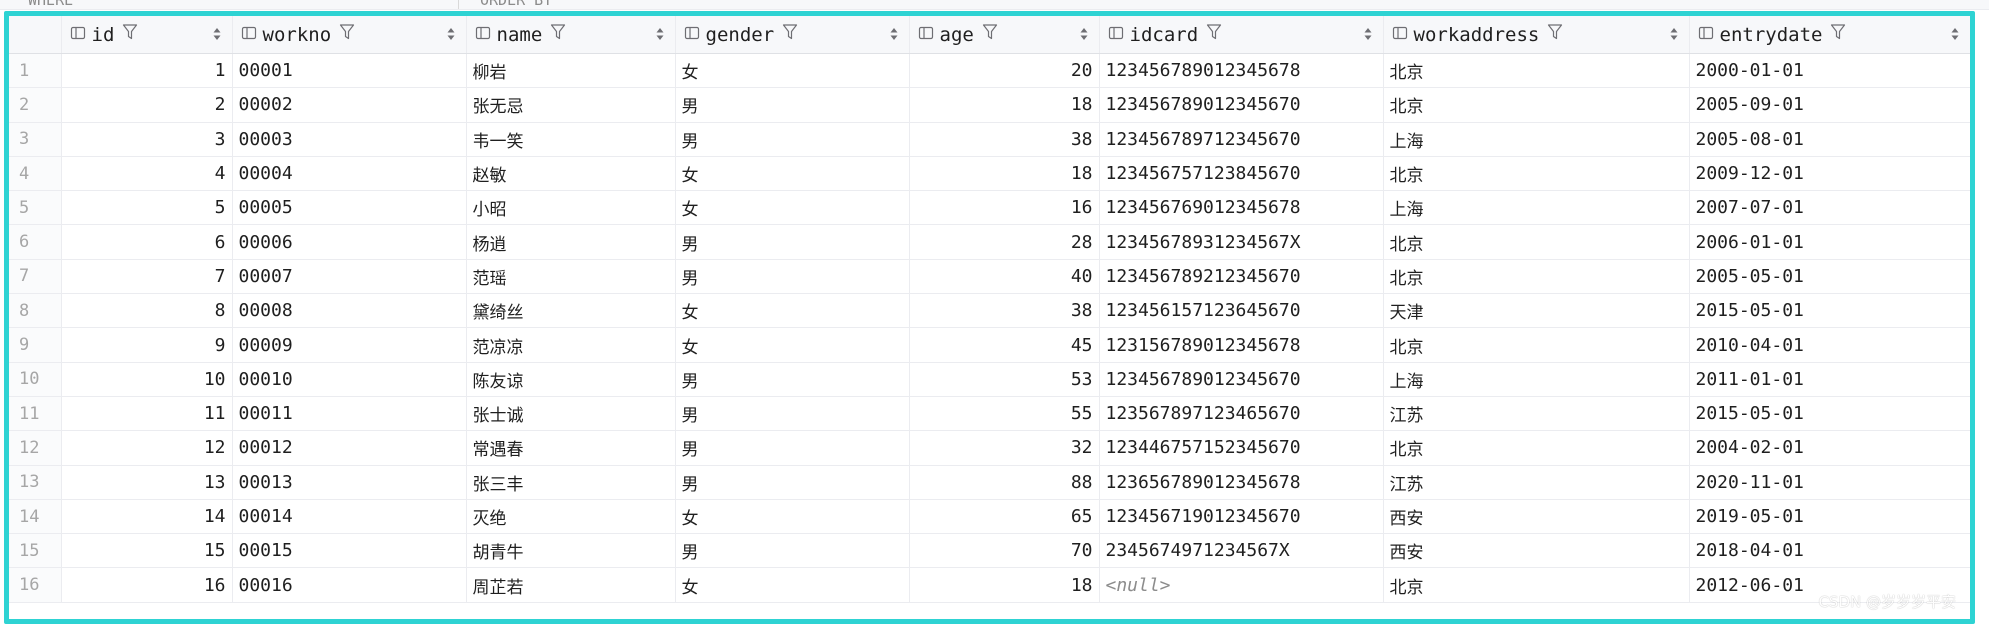 Image resolution: width=1989 pixels, height=634 pixels. I want to click on column-header-age: age, so click(1004, 35).